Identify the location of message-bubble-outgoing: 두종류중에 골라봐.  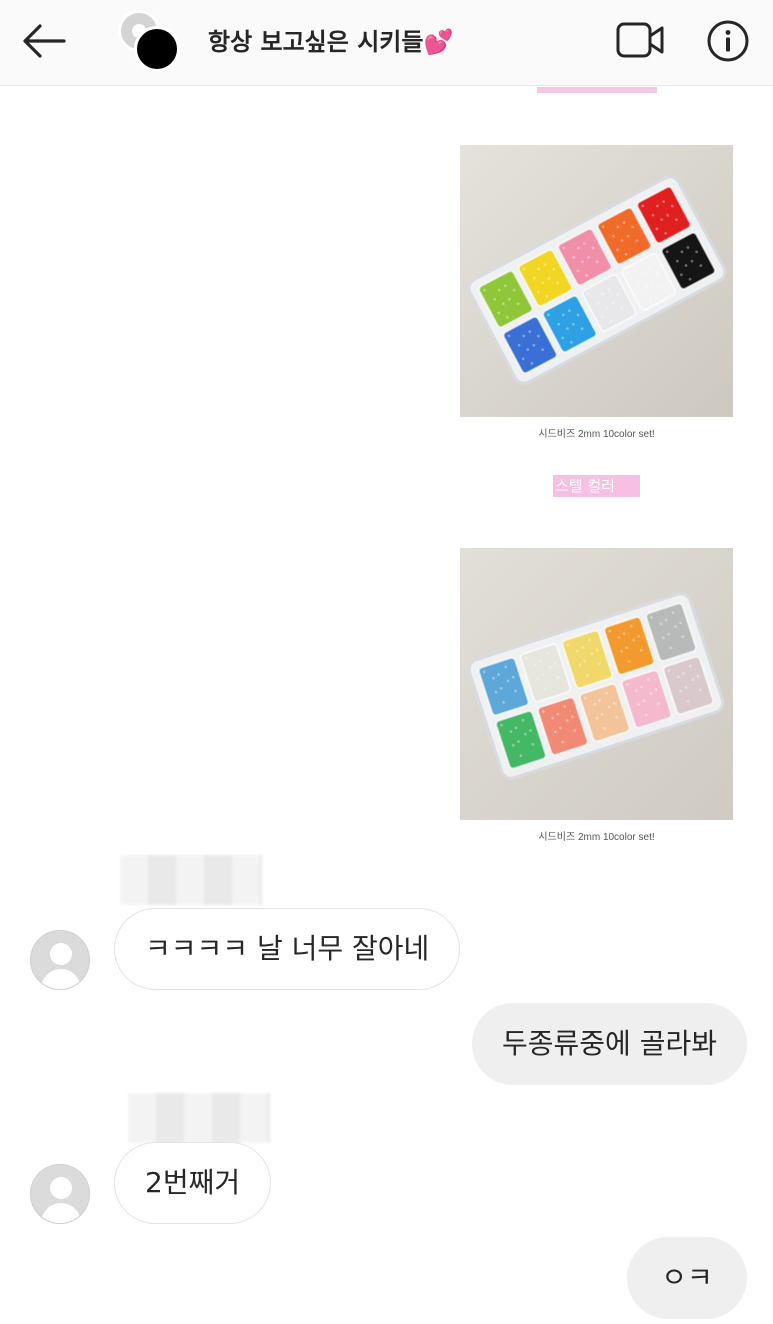
(609, 1044).